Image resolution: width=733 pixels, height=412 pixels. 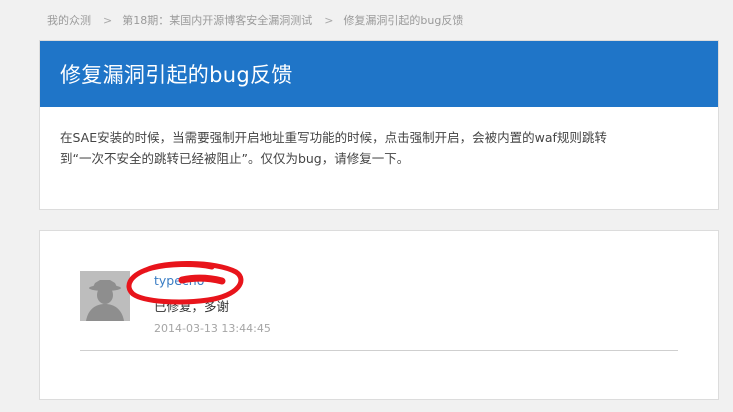 What do you see at coordinates (379, 74) in the screenshot?
I see `issue-header: 修复漏洞引起的bug反馈` at bounding box center [379, 74].